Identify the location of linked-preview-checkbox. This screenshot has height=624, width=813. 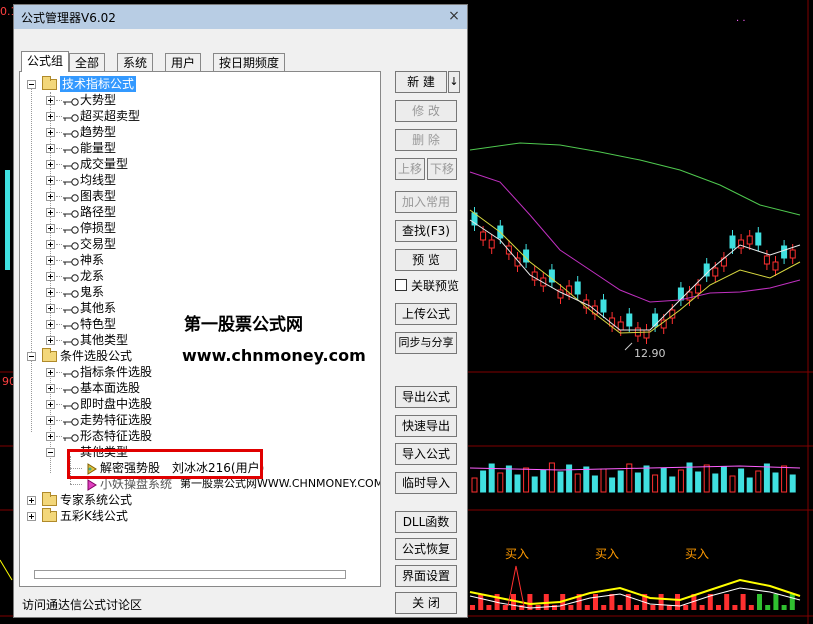
(401, 285).